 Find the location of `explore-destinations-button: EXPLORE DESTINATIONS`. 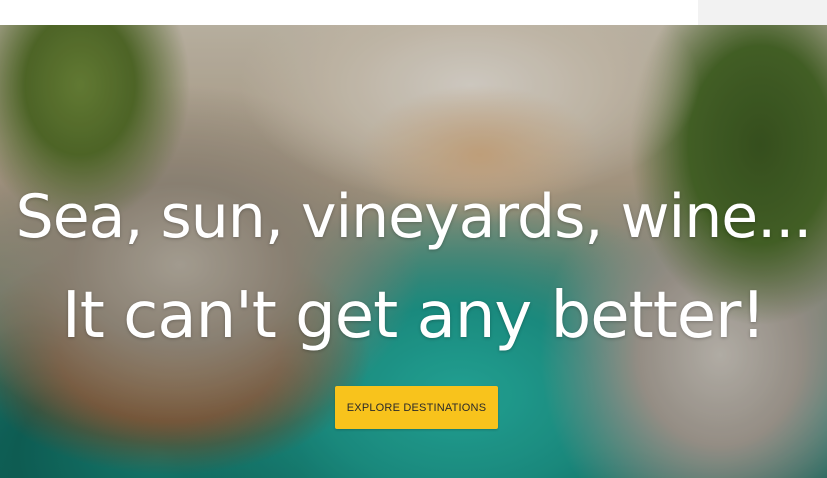

explore-destinations-button: EXPLORE DESTINATIONS is located at coordinates (416, 407).